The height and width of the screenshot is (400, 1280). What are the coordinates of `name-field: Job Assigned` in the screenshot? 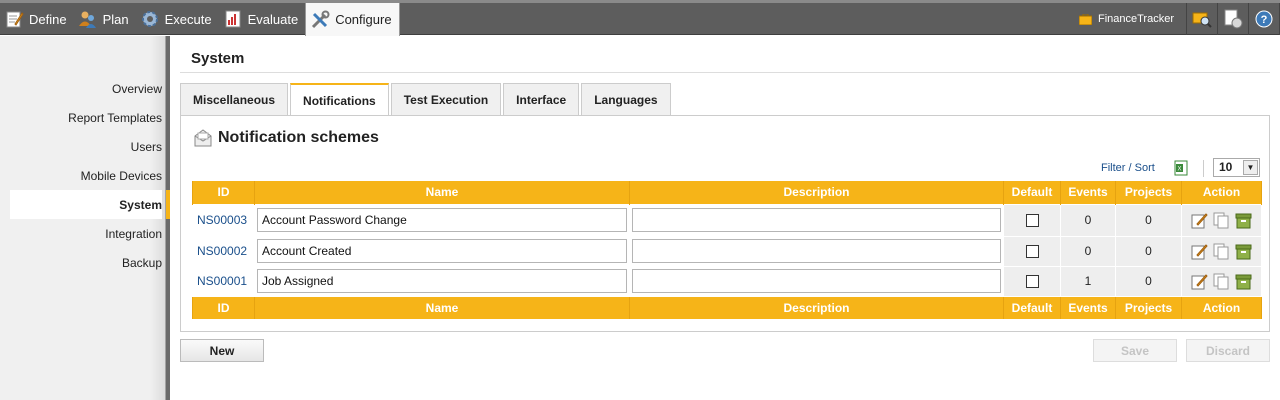 It's located at (442, 281).